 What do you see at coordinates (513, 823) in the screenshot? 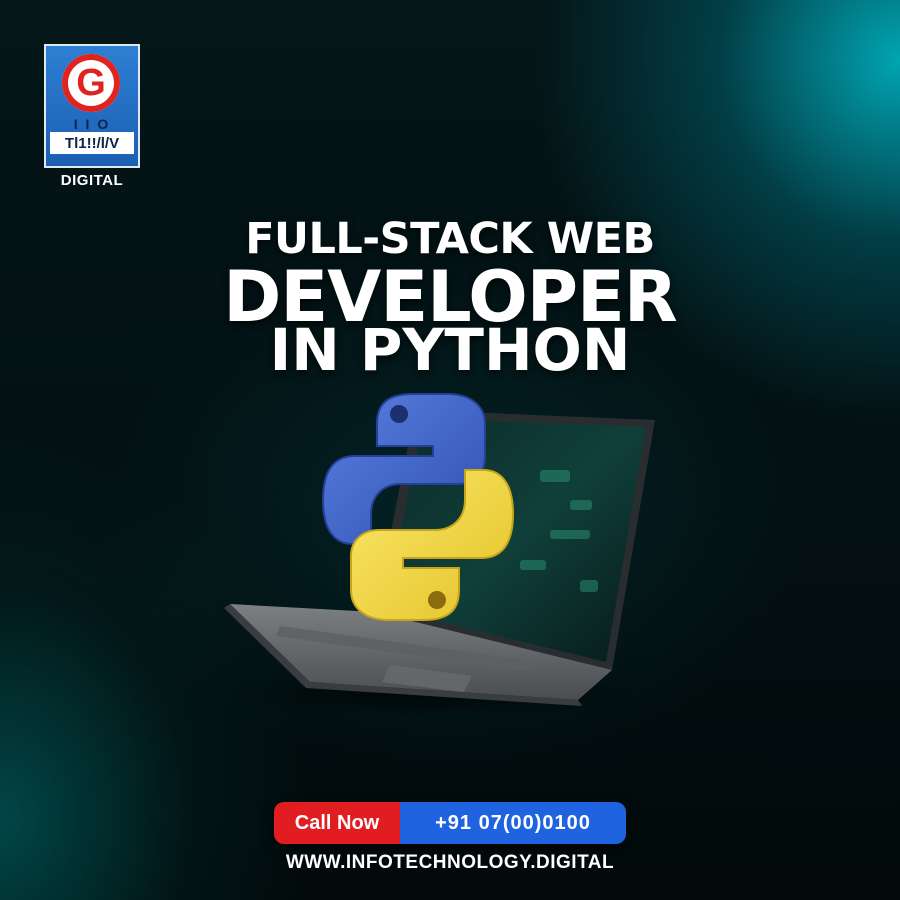
I see `phone-number: +91 07(00)0100` at bounding box center [513, 823].